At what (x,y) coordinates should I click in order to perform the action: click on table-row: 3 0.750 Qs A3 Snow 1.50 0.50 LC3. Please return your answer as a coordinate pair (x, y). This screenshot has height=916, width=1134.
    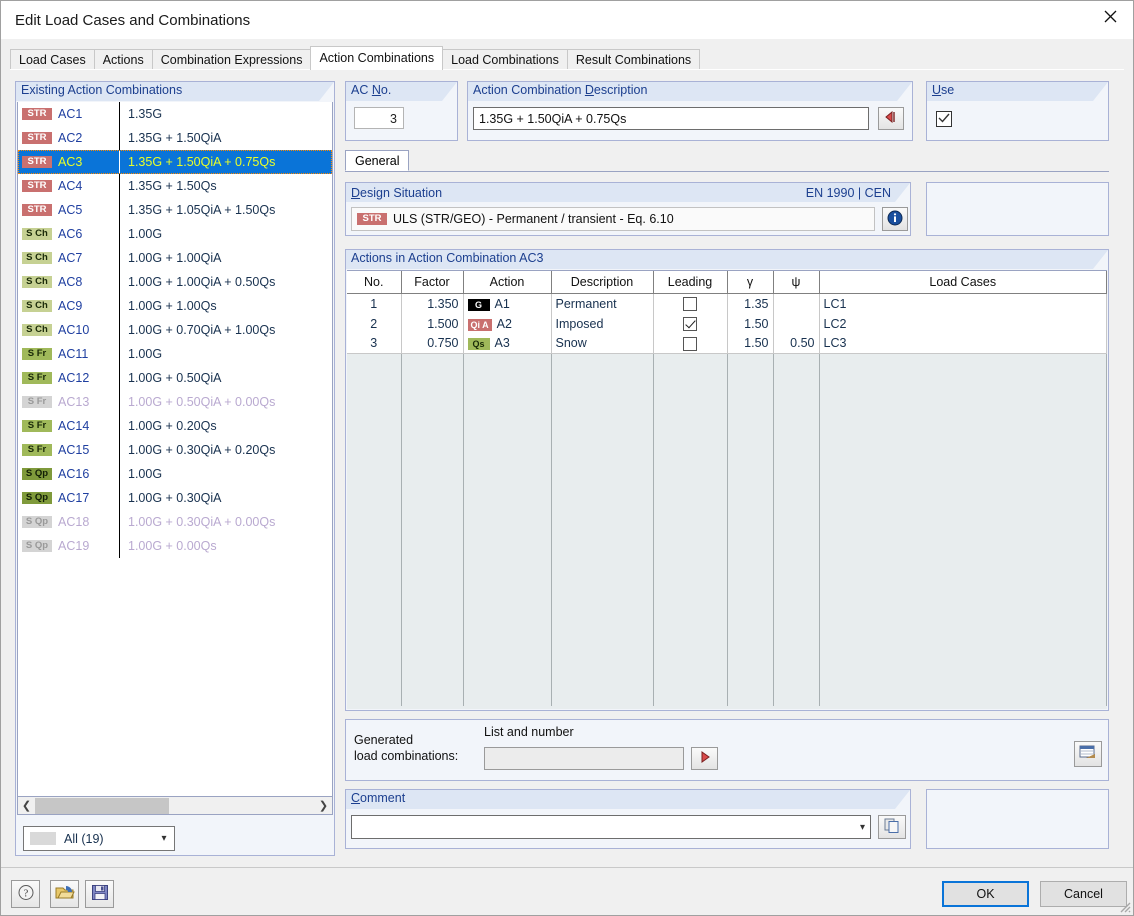
    Looking at the image, I should click on (727, 343).